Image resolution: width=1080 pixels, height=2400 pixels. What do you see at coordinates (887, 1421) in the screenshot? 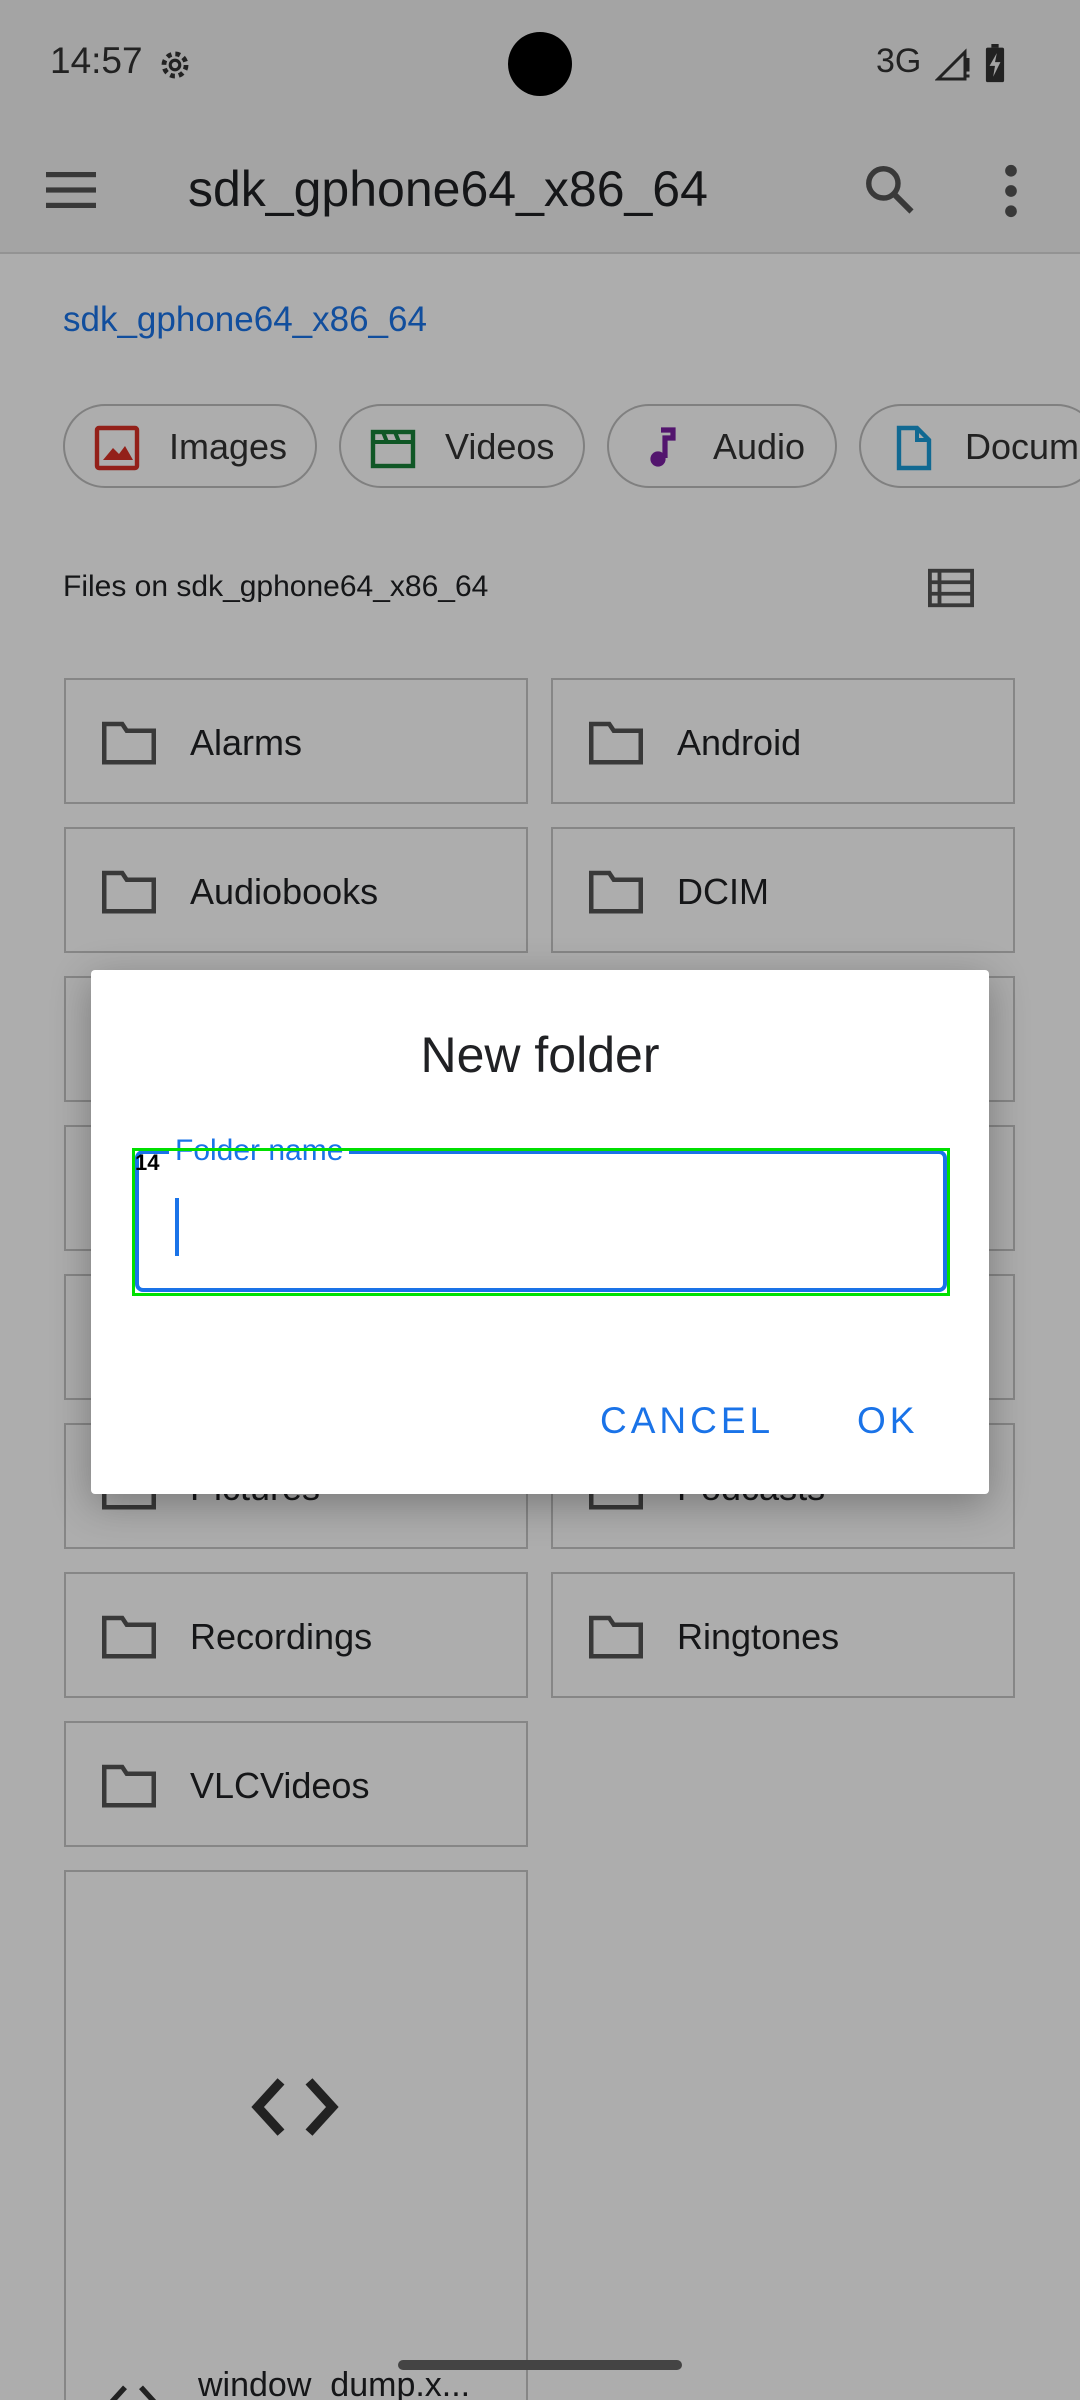
I see `ok-button: OK` at bounding box center [887, 1421].